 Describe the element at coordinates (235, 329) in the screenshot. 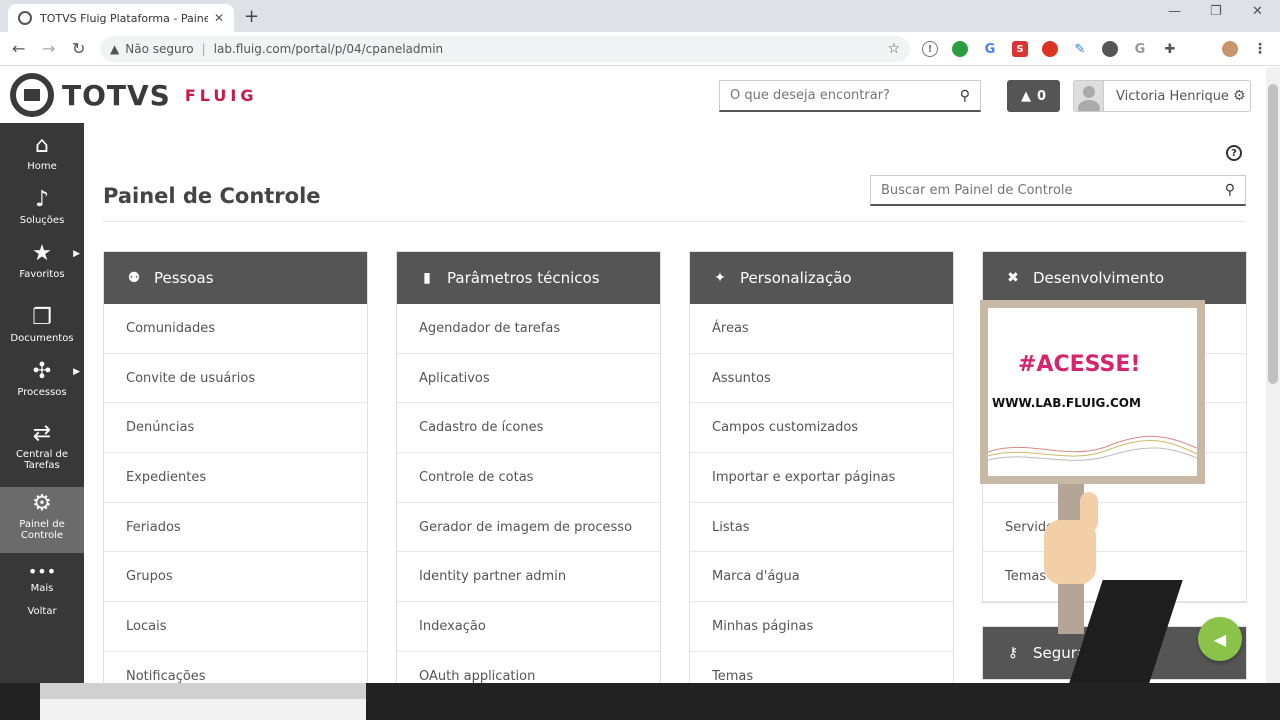

I see `list-item: Comunidades` at that location.